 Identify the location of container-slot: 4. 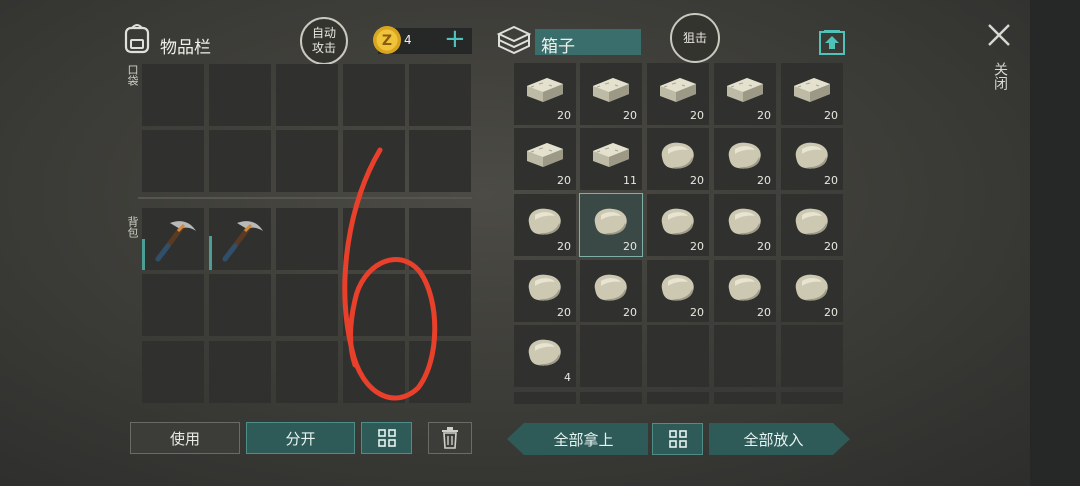
(545, 356).